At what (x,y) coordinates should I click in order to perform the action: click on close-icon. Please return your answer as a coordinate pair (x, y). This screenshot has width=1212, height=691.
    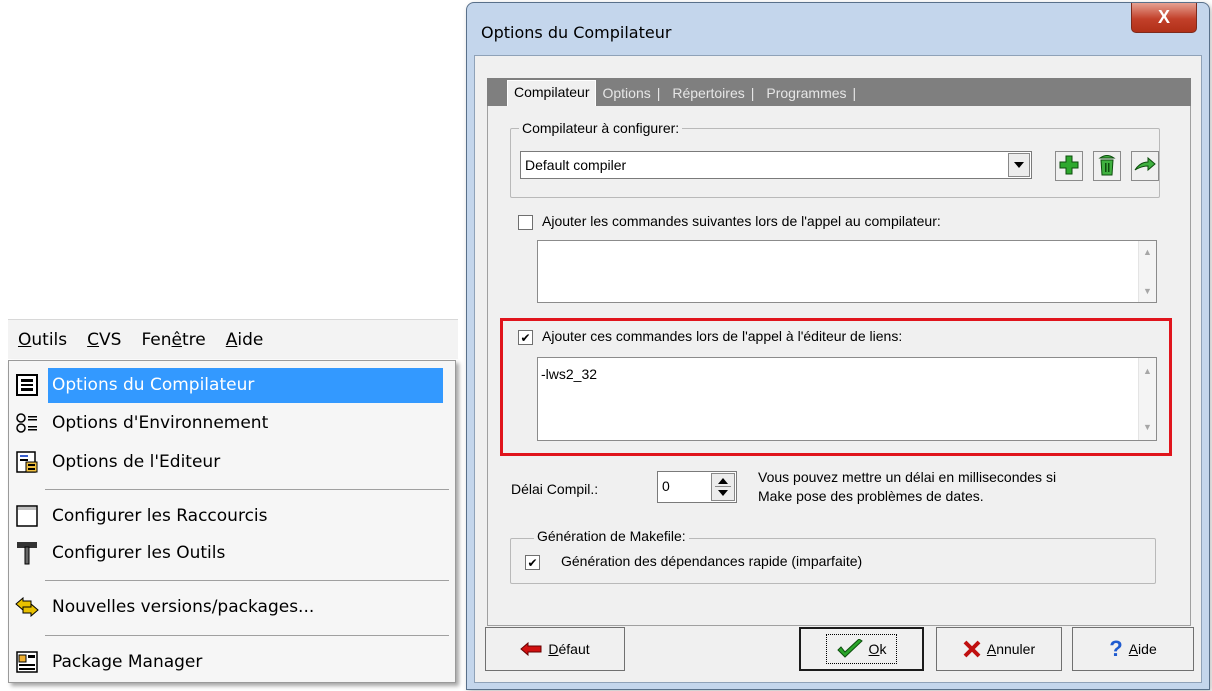
    Looking at the image, I should click on (972, 649).